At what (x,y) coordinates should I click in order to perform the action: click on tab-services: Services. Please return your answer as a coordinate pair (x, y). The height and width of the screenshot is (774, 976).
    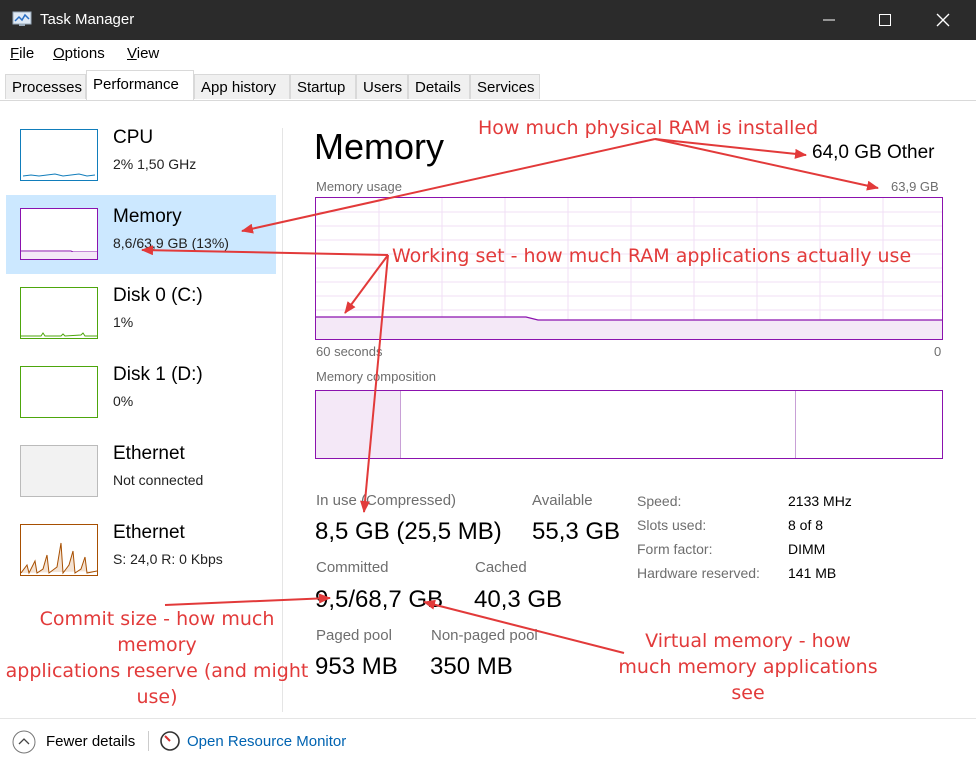
    Looking at the image, I should click on (505, 86).